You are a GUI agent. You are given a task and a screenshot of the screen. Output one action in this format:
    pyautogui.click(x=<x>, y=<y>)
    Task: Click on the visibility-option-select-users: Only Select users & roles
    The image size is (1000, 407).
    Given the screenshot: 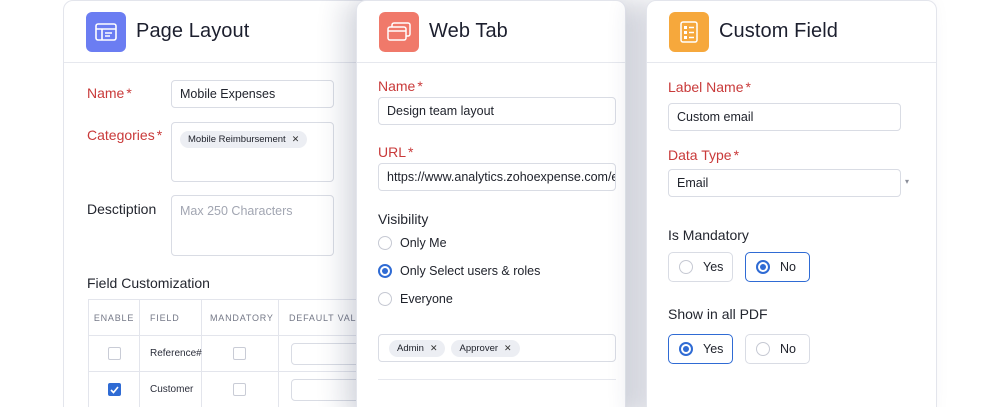 What is the action you would take?
    pyautogui.click(x=459, y=271)
    